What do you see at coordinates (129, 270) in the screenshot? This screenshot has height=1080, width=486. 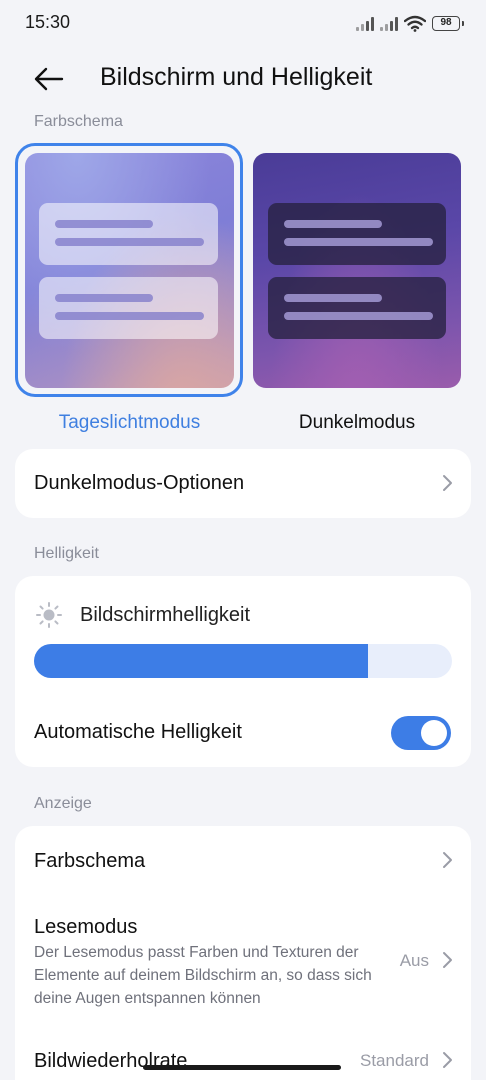 I see `theme-option-light` at bounding box center [129, 270].